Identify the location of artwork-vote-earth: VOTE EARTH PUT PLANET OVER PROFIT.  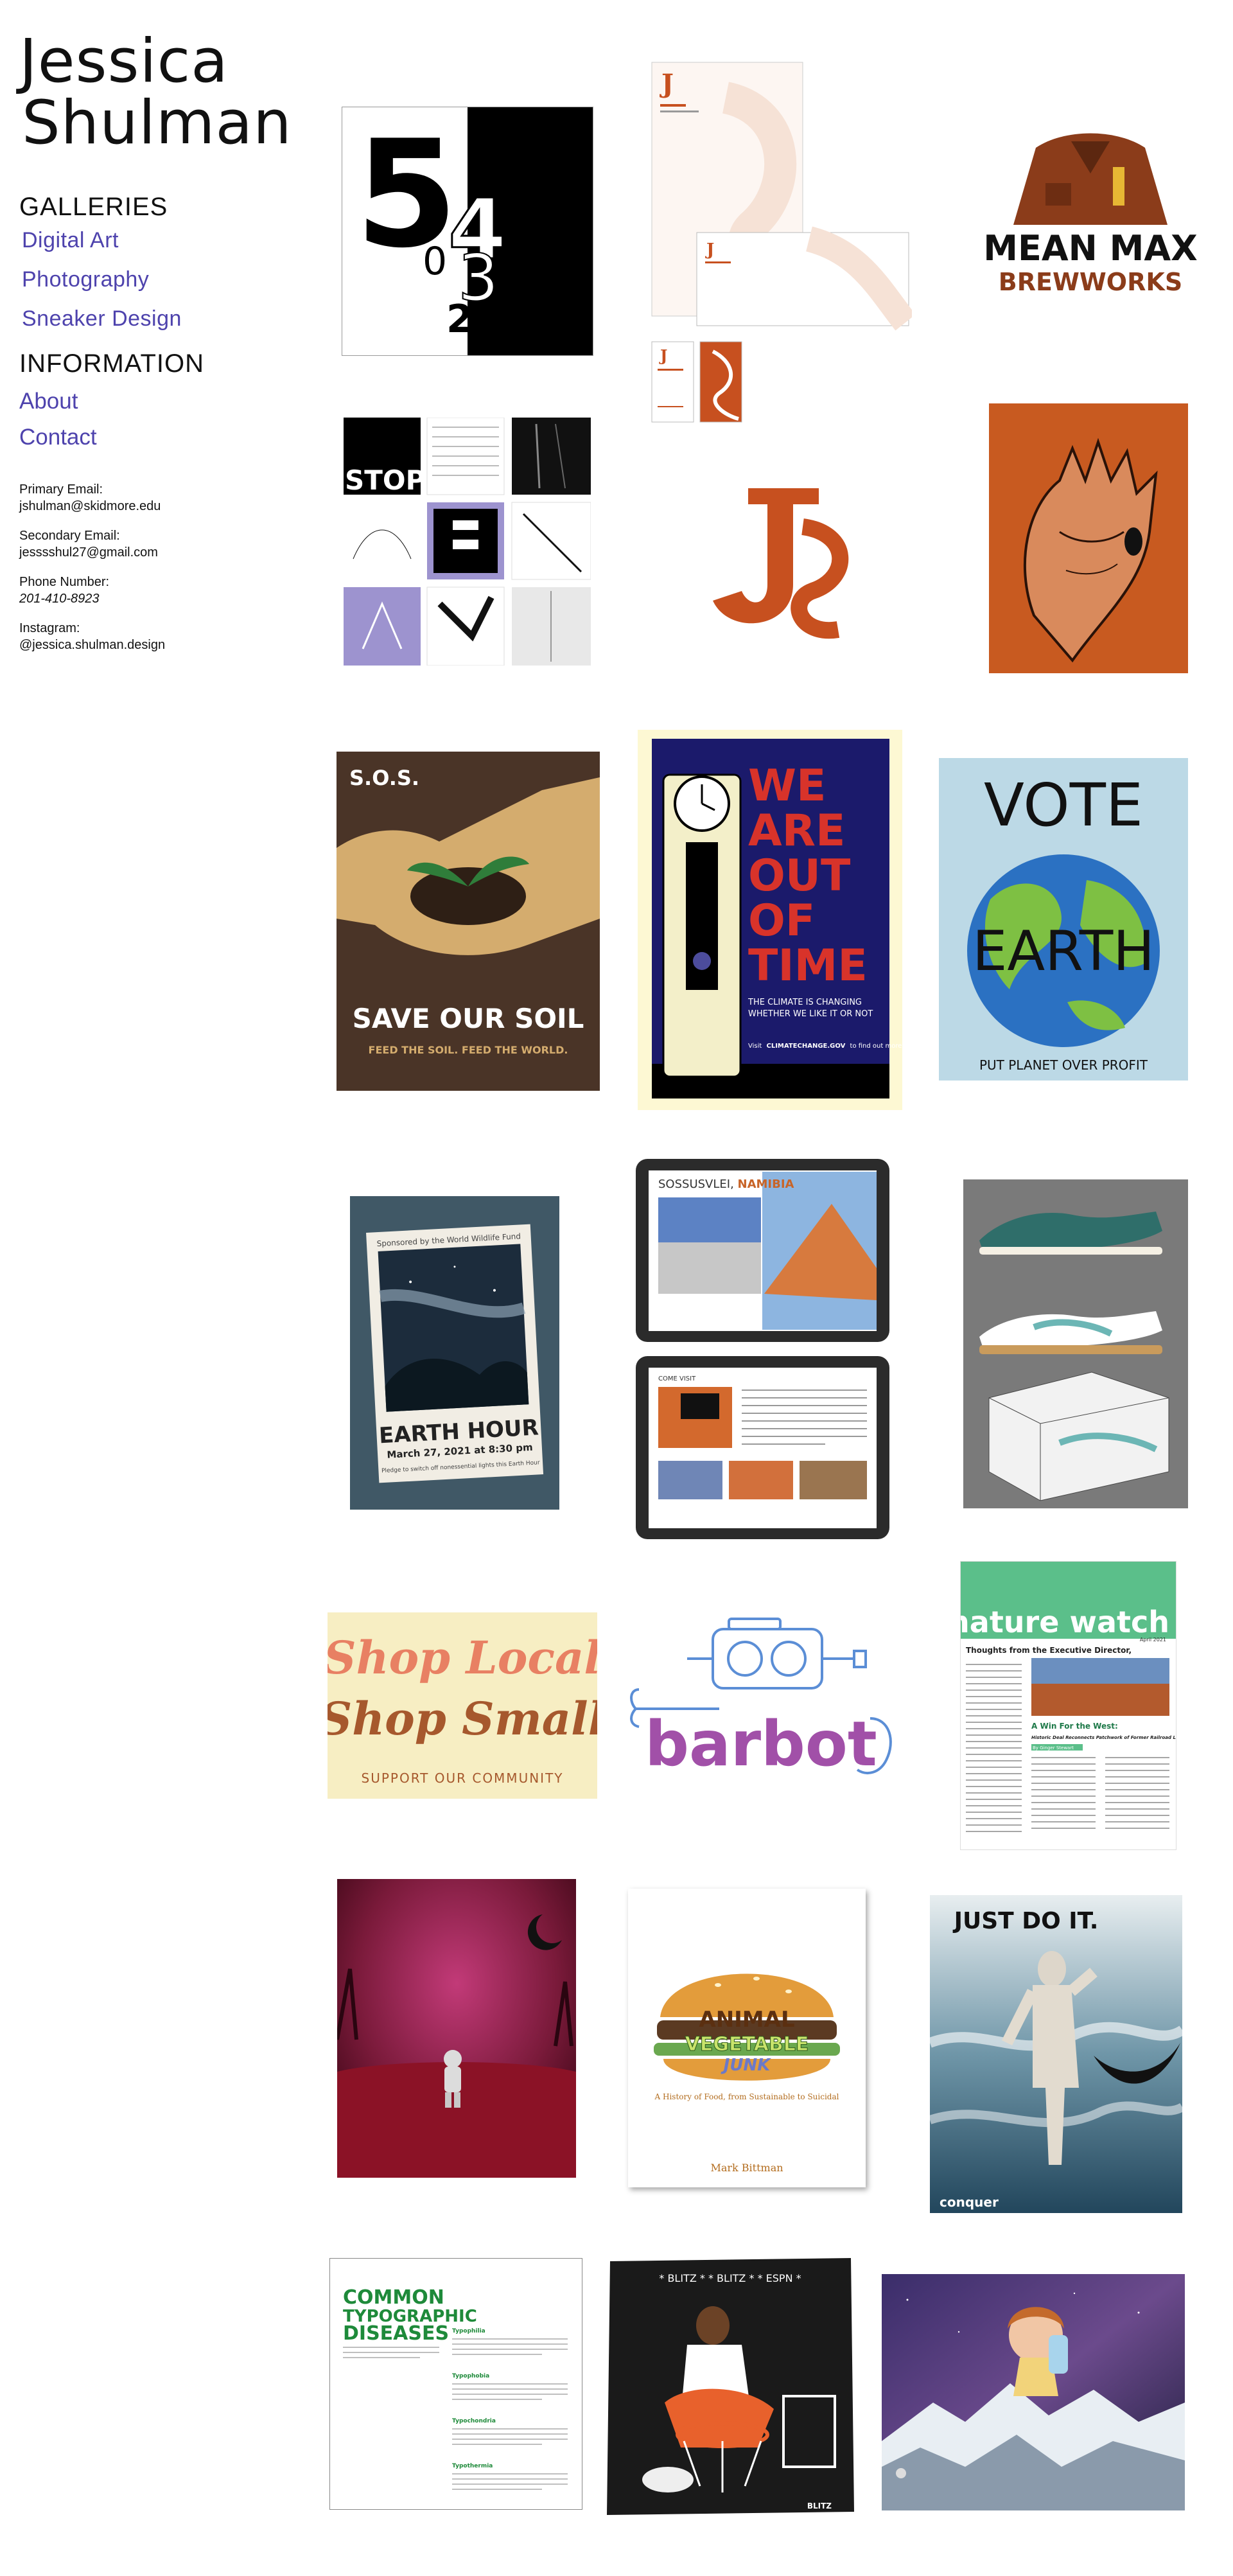
(1064, 919).